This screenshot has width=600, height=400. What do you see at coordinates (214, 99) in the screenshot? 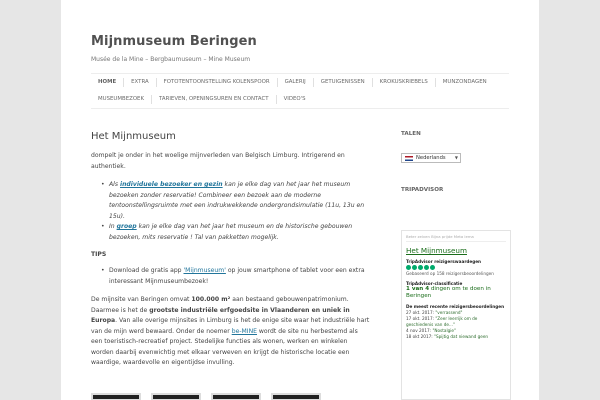
I see `nav-tarieven: TARIEVEN, OPENINGSUREN EN CONTACT` at bounding box center [214, 99].